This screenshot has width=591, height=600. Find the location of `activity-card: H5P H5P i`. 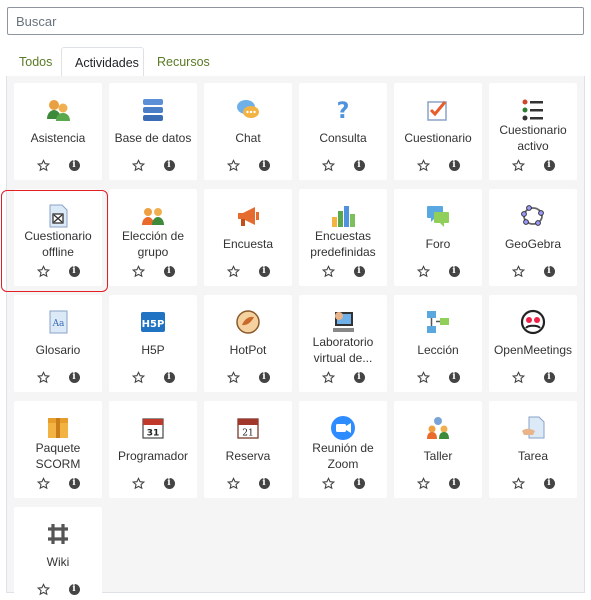

activity-card: H5P H5P i is located at coordinates (153, 343).